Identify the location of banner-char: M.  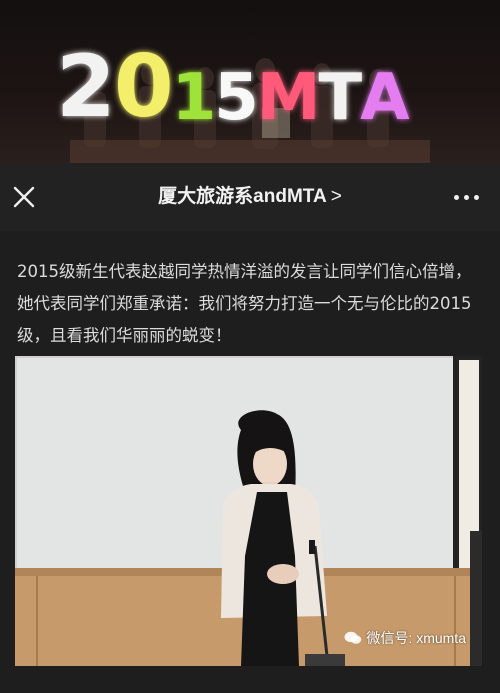
(288, 98).